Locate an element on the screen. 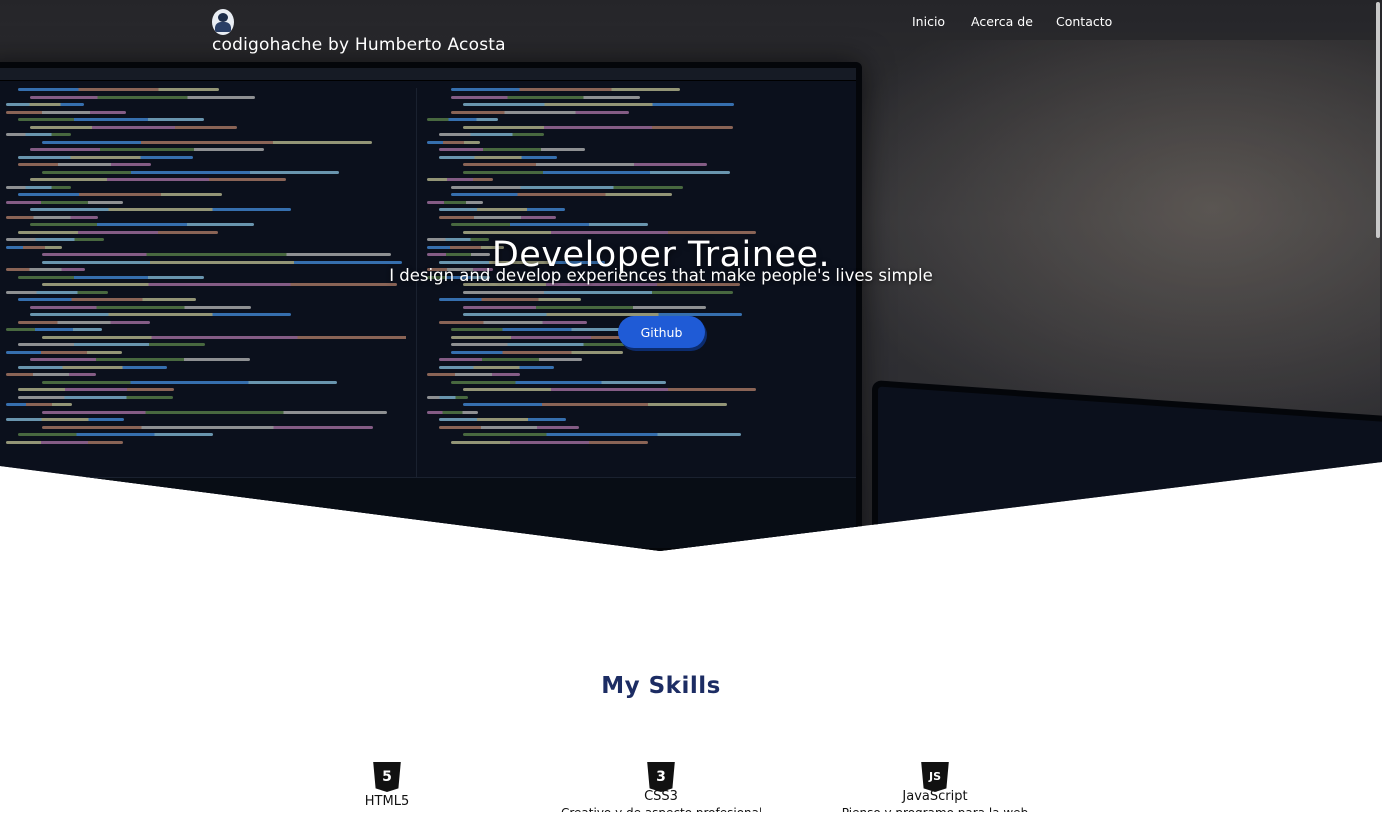  skill-name: HTML5 is located at coordinates (387, 801).